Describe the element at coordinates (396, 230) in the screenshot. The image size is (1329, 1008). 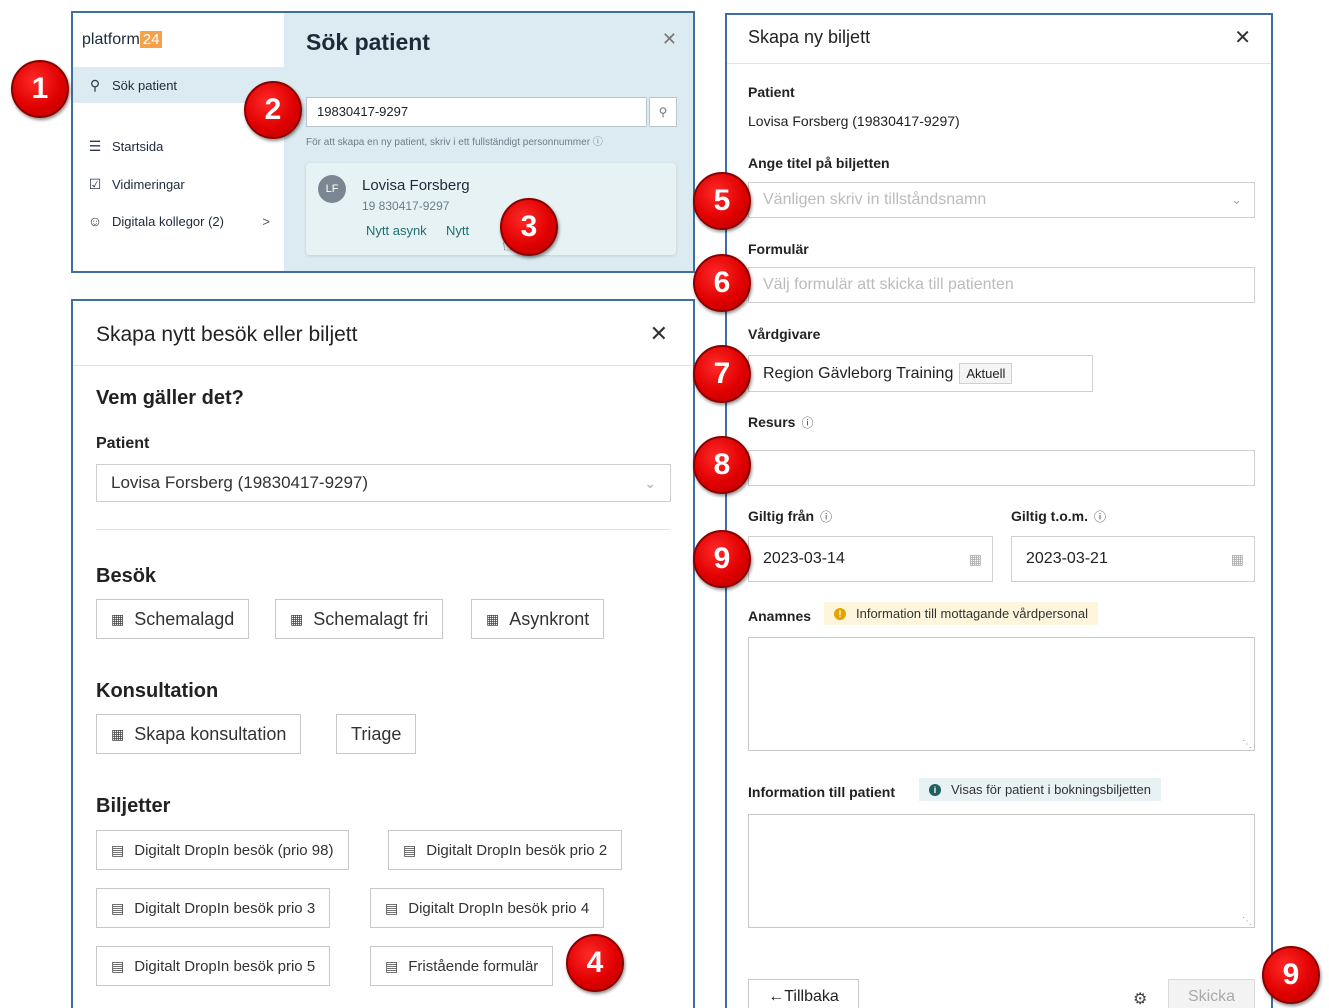
I see `new-async-link: Nytt asynk` at that location.